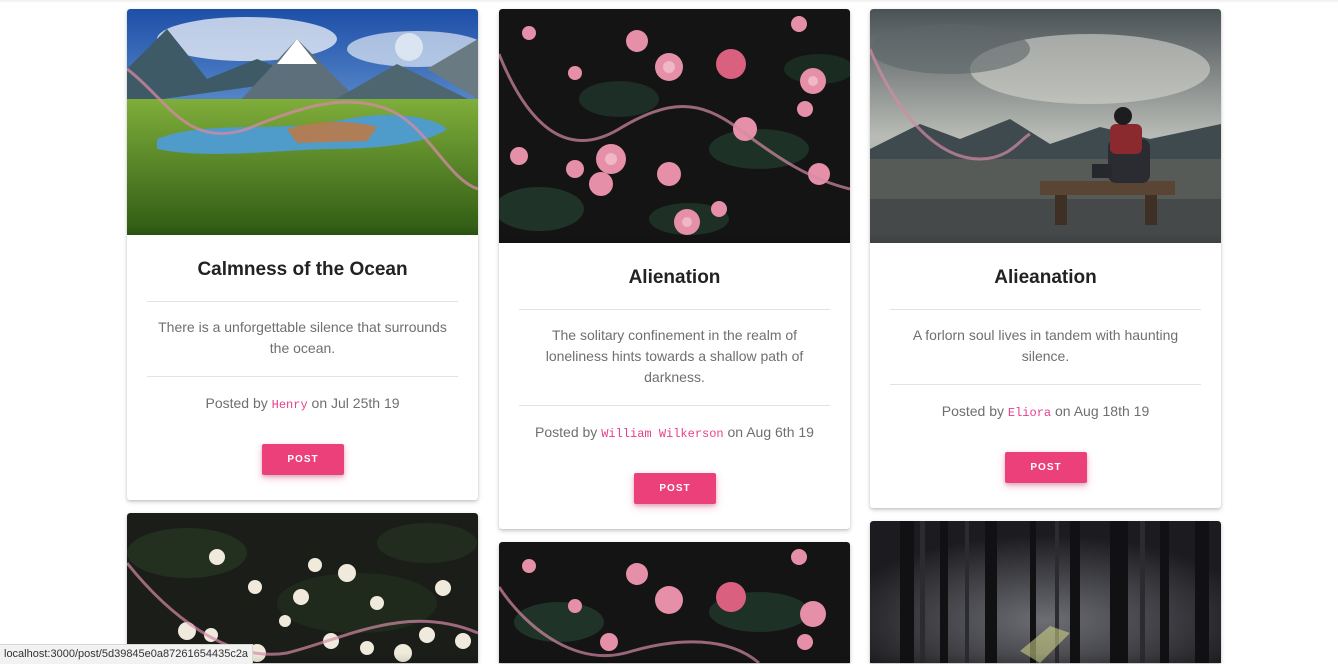 The image size is (1338, 664). Describe the element at coordinates (780, 432) in the screenshot. I see `post-date: Aug 6th 19` at that location.